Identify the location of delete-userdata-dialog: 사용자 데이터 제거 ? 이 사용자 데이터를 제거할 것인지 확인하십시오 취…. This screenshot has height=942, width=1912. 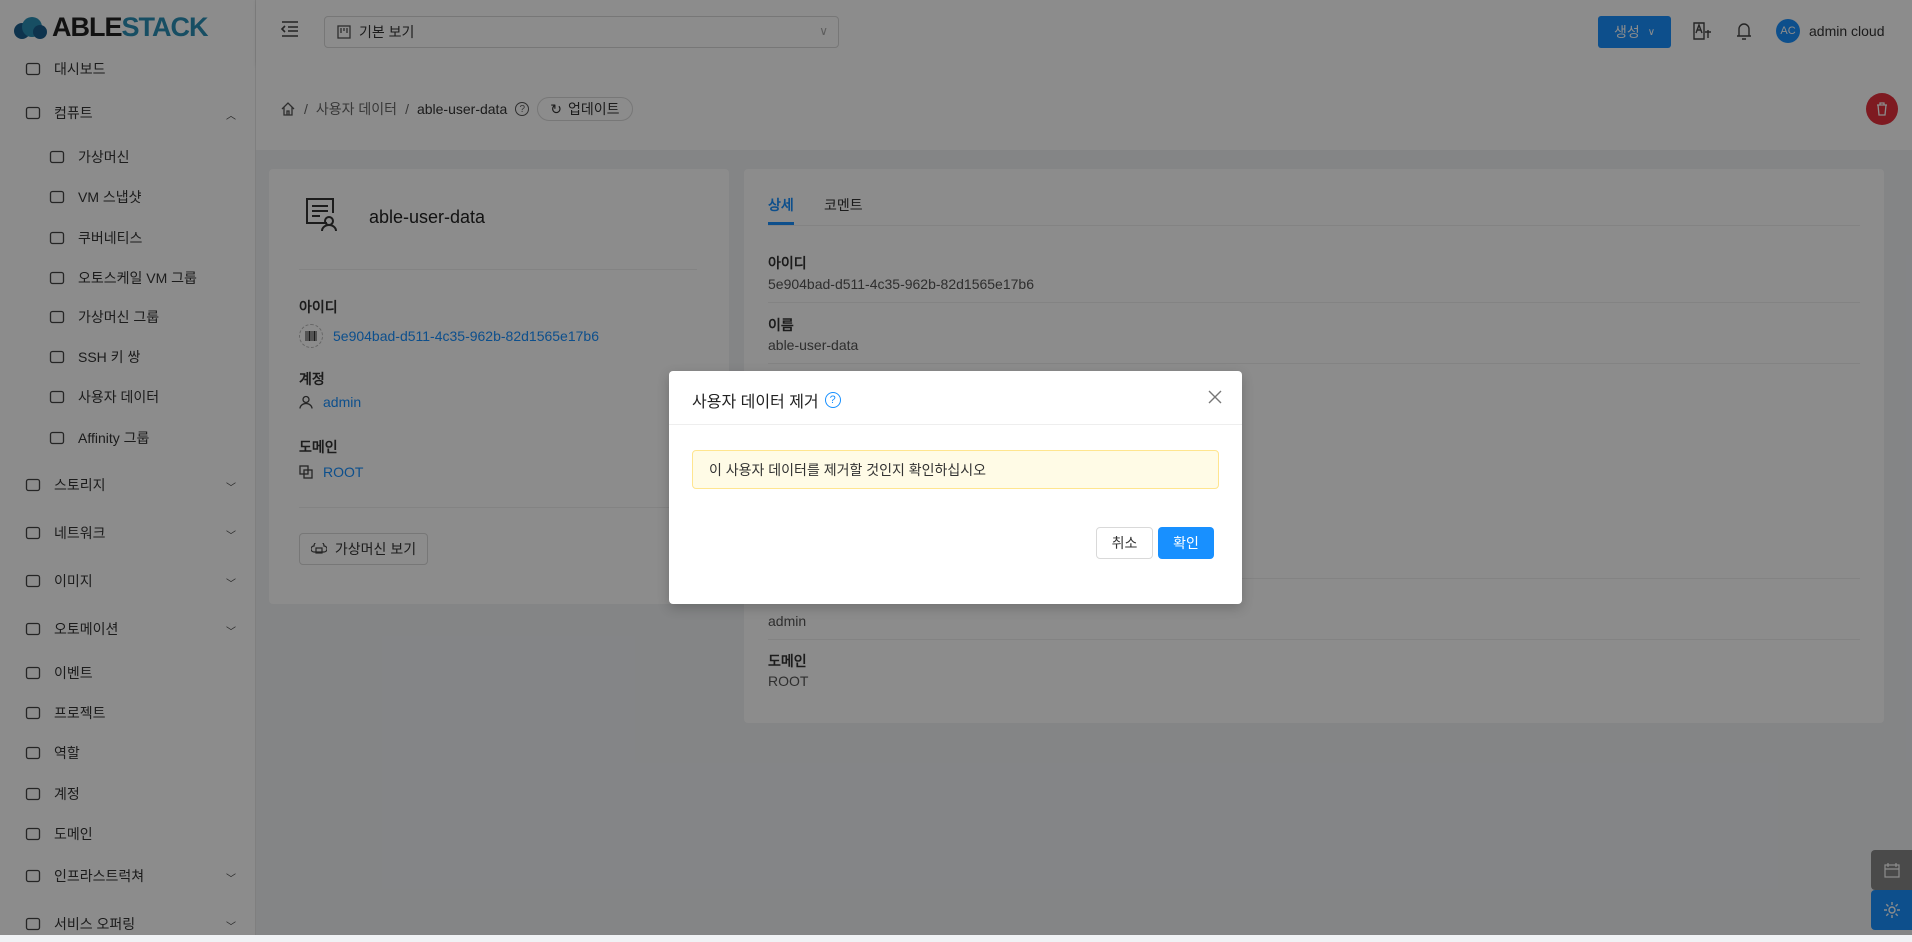
(955, 487).